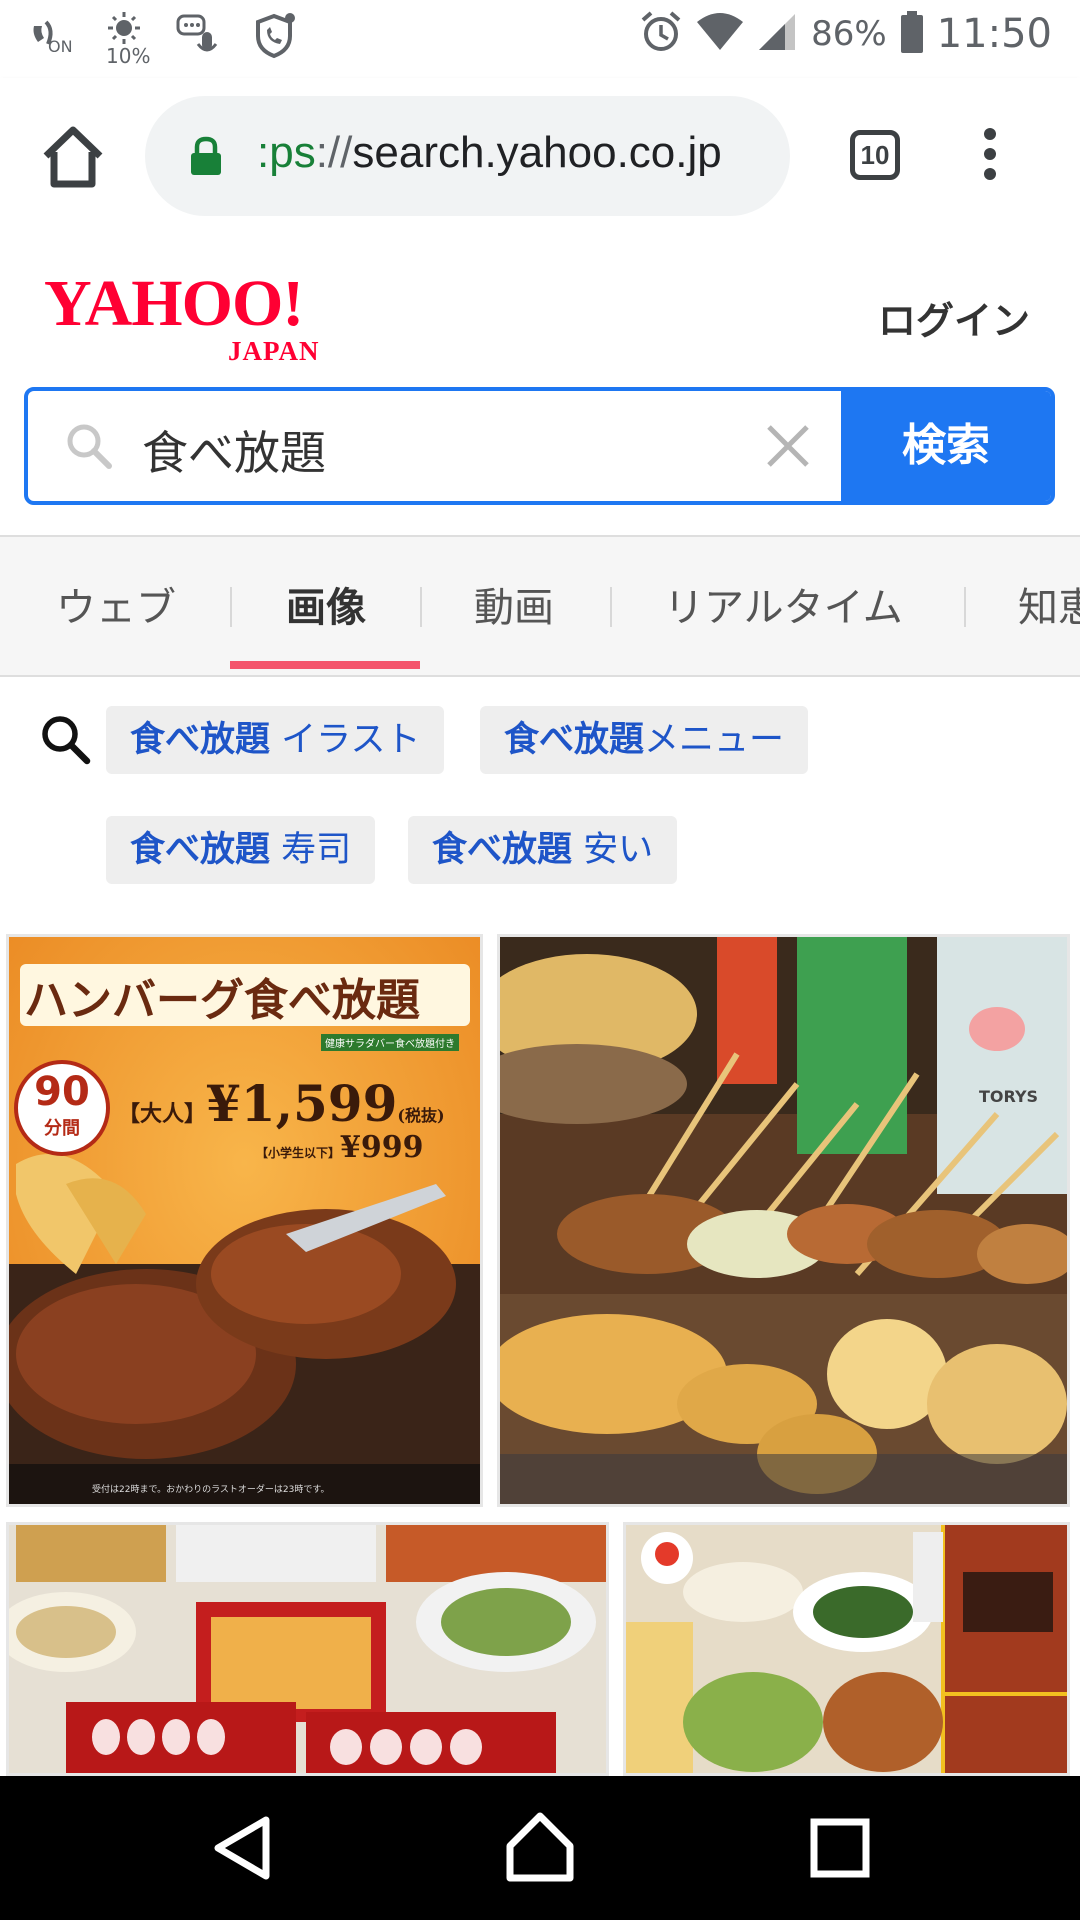 The width and height of the screenshot is (1080, 1920). What do you see at coordinates (990, 158) in the screenshot?
I see `overflow-menu-icon` at bounding box center [990, 158].